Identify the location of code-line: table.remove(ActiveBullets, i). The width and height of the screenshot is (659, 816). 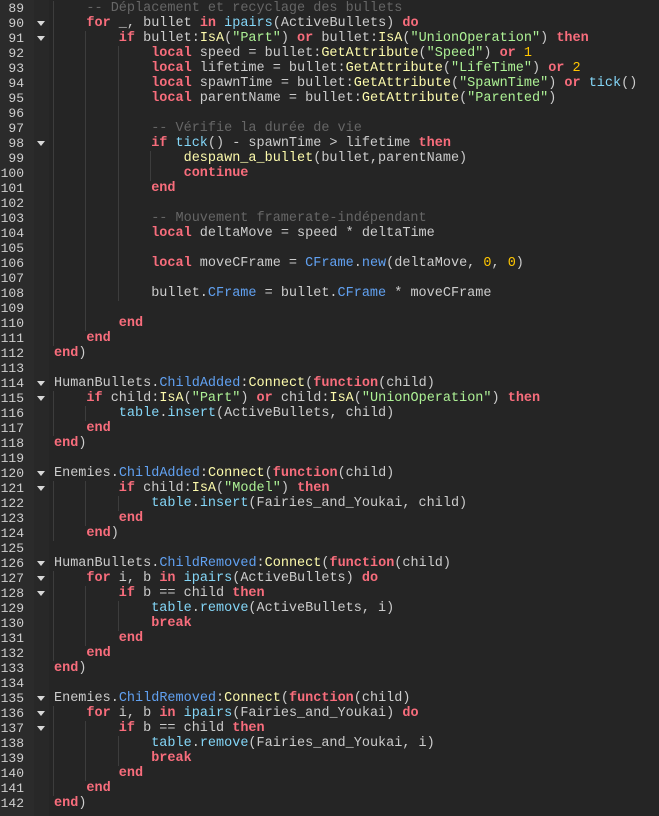
(272, 608).